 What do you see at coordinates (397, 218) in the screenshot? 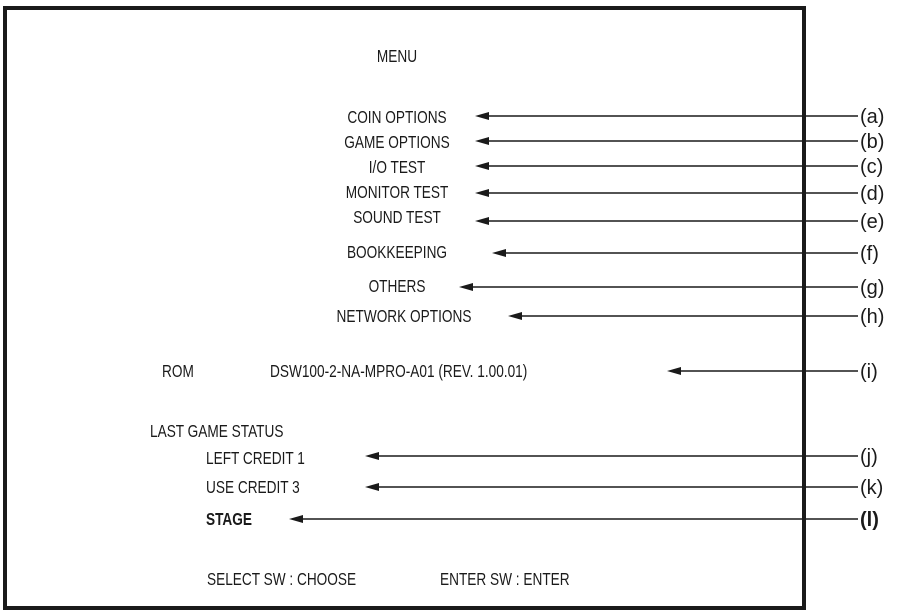
I see `menu-item-sound-test: SOUND TEST` at bounding box center [397, 218].